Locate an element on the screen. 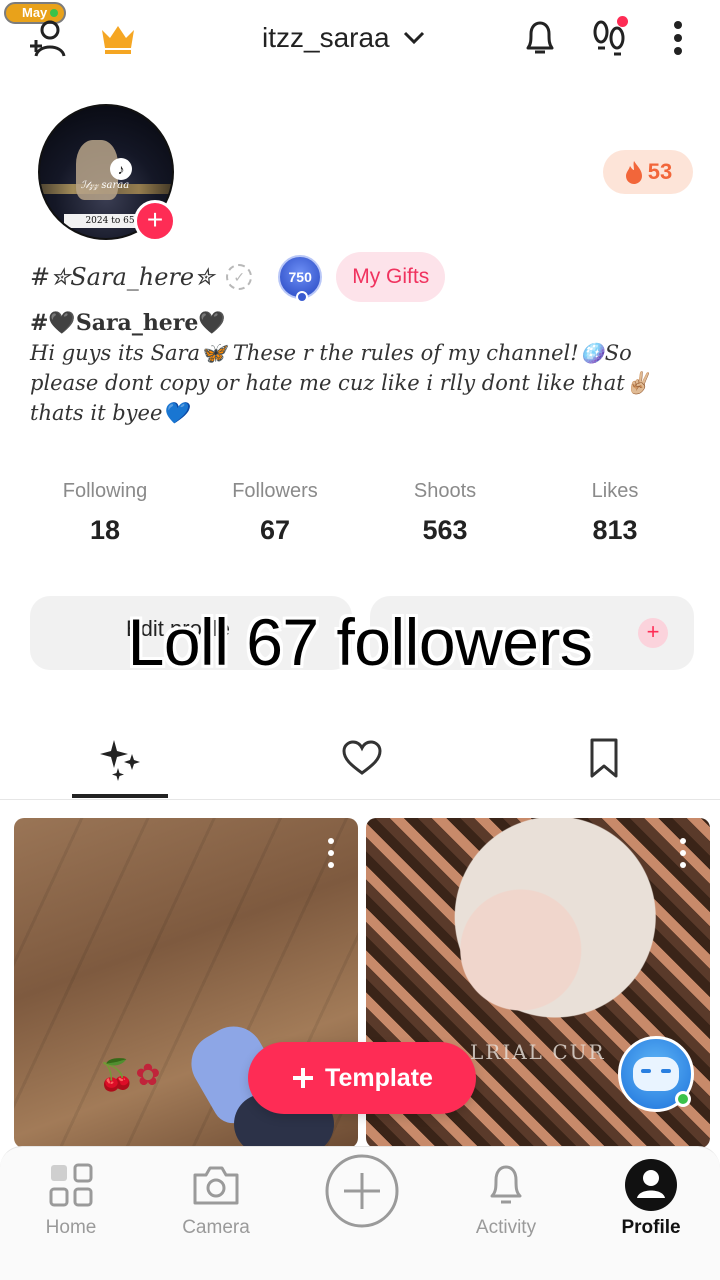  active-tab-indicator is located at coordinates (120, 796).